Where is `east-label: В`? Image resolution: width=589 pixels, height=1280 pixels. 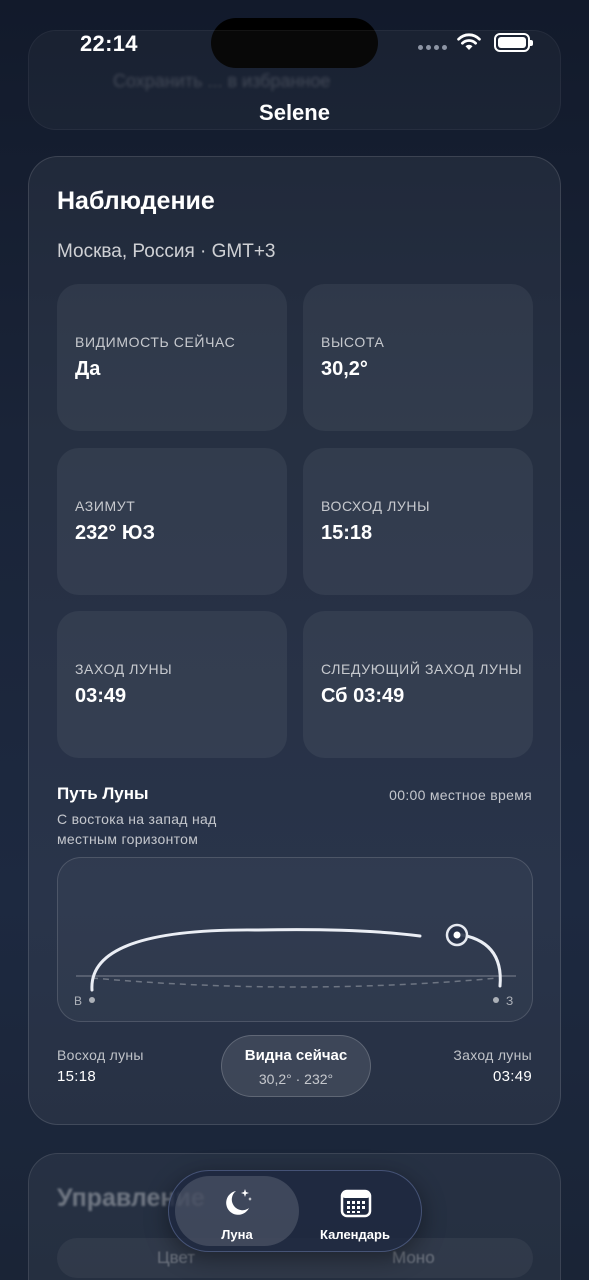
east-label: В is located at coordinates (78, 1001).